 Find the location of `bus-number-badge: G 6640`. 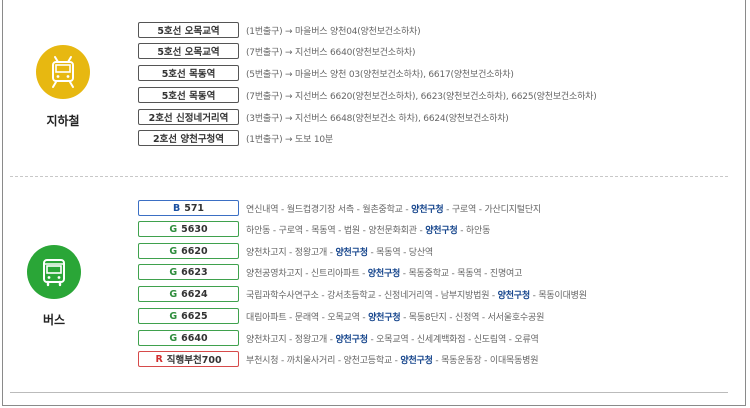

bus-number-badge: G 6640 is located at coordinates (188, 338).